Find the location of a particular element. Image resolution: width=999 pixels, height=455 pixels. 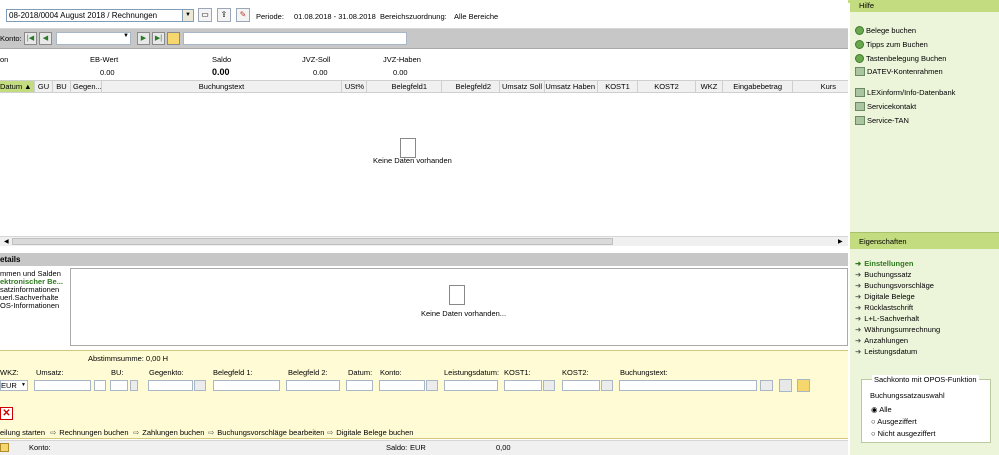

props-header: Eigenschaften is located at coordinates (924, 240).